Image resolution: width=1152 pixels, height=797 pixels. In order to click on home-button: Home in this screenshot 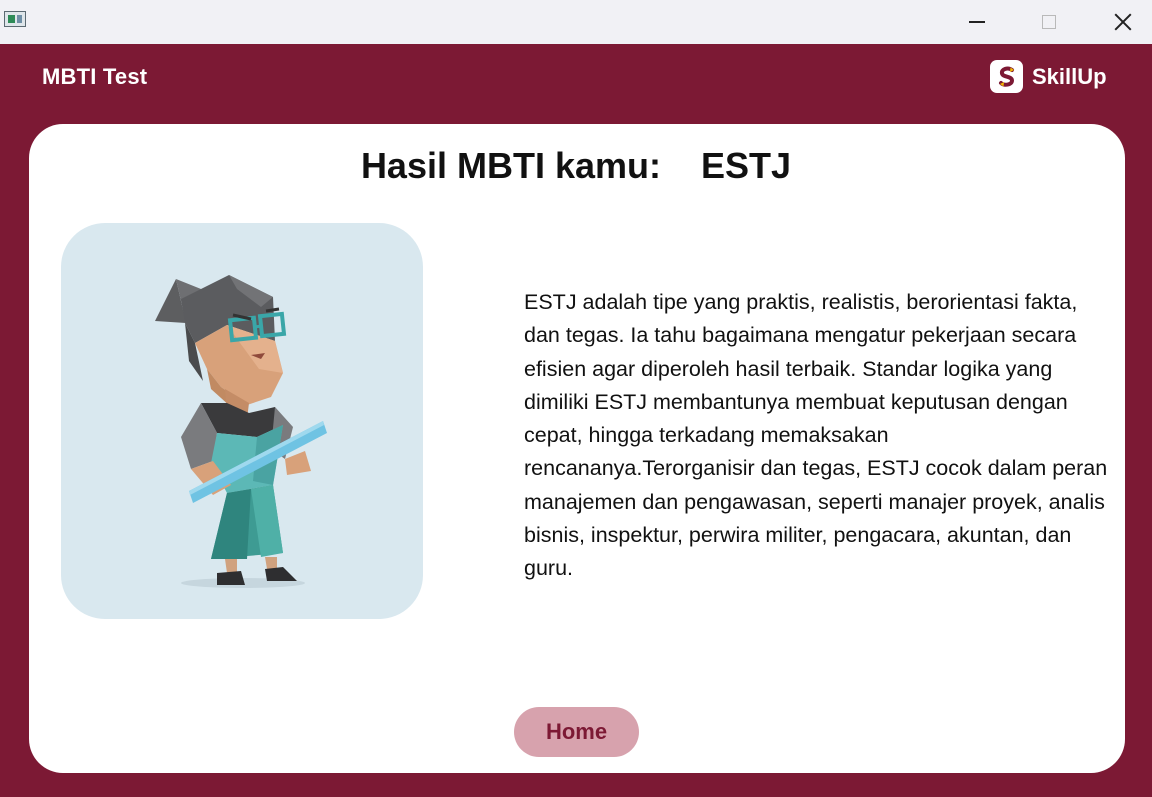, I will do `click(576, 732)`.